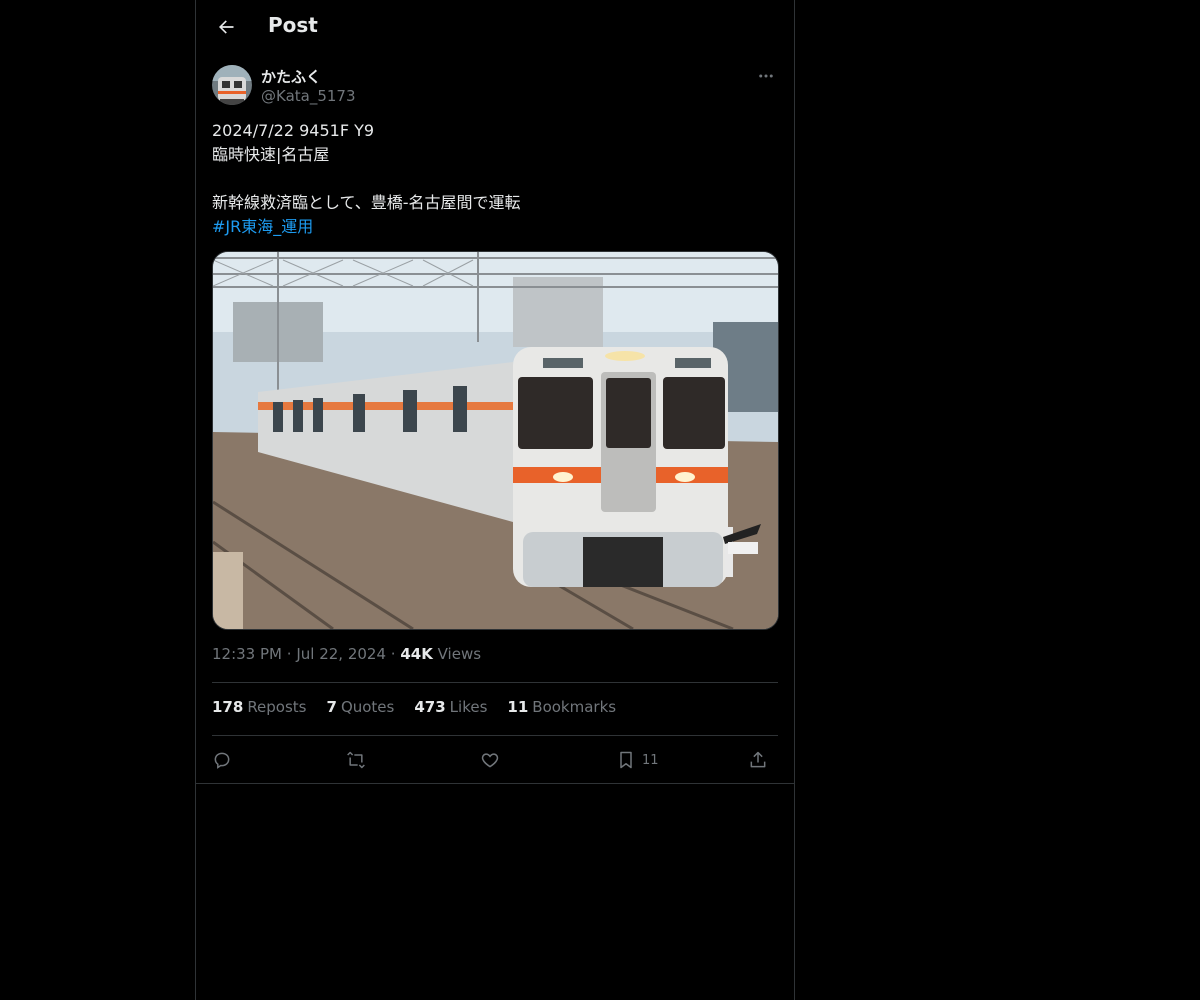  Describe the element at coordinates (331, 707) in the screenshot. I see `quotes-count: 7` at that location.